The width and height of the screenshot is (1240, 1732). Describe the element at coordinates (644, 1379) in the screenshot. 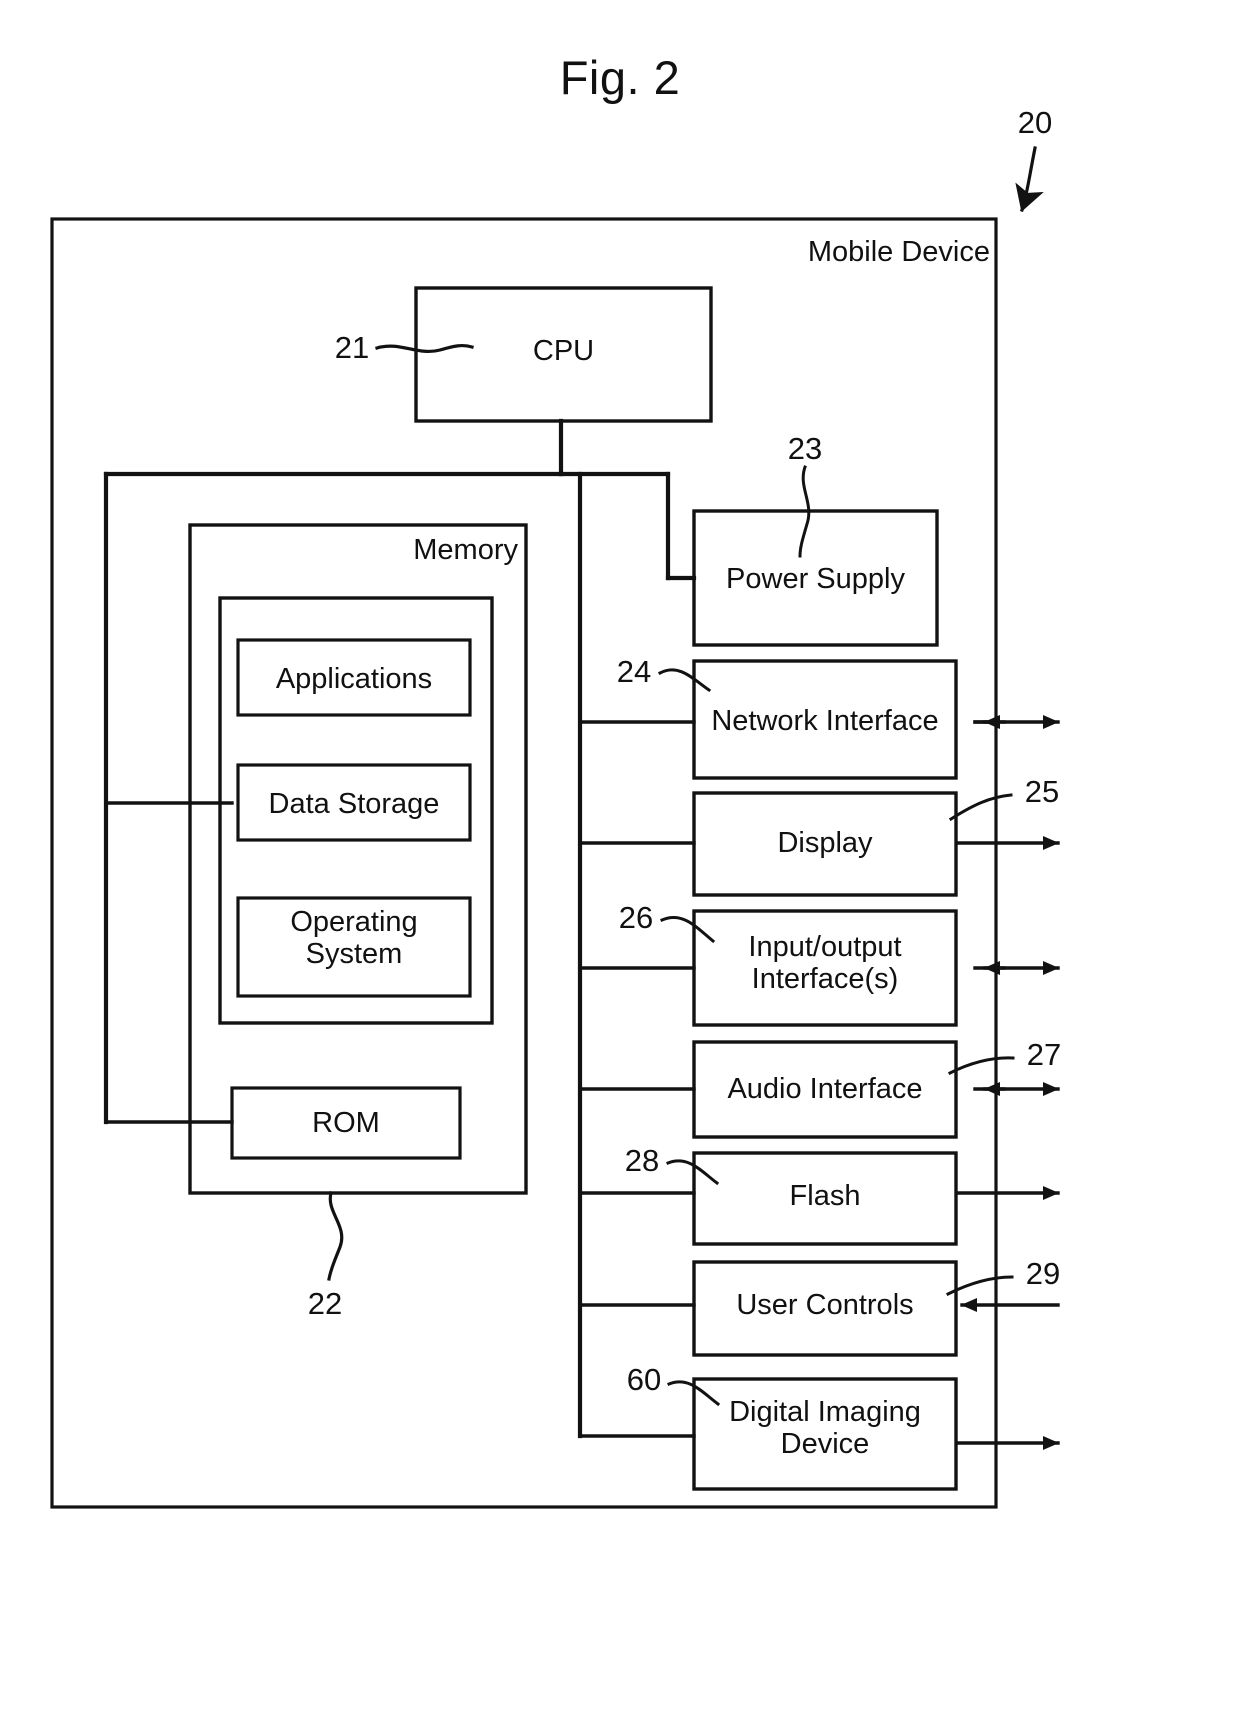

I see `digital-imaging-numeral: 60` at that location.